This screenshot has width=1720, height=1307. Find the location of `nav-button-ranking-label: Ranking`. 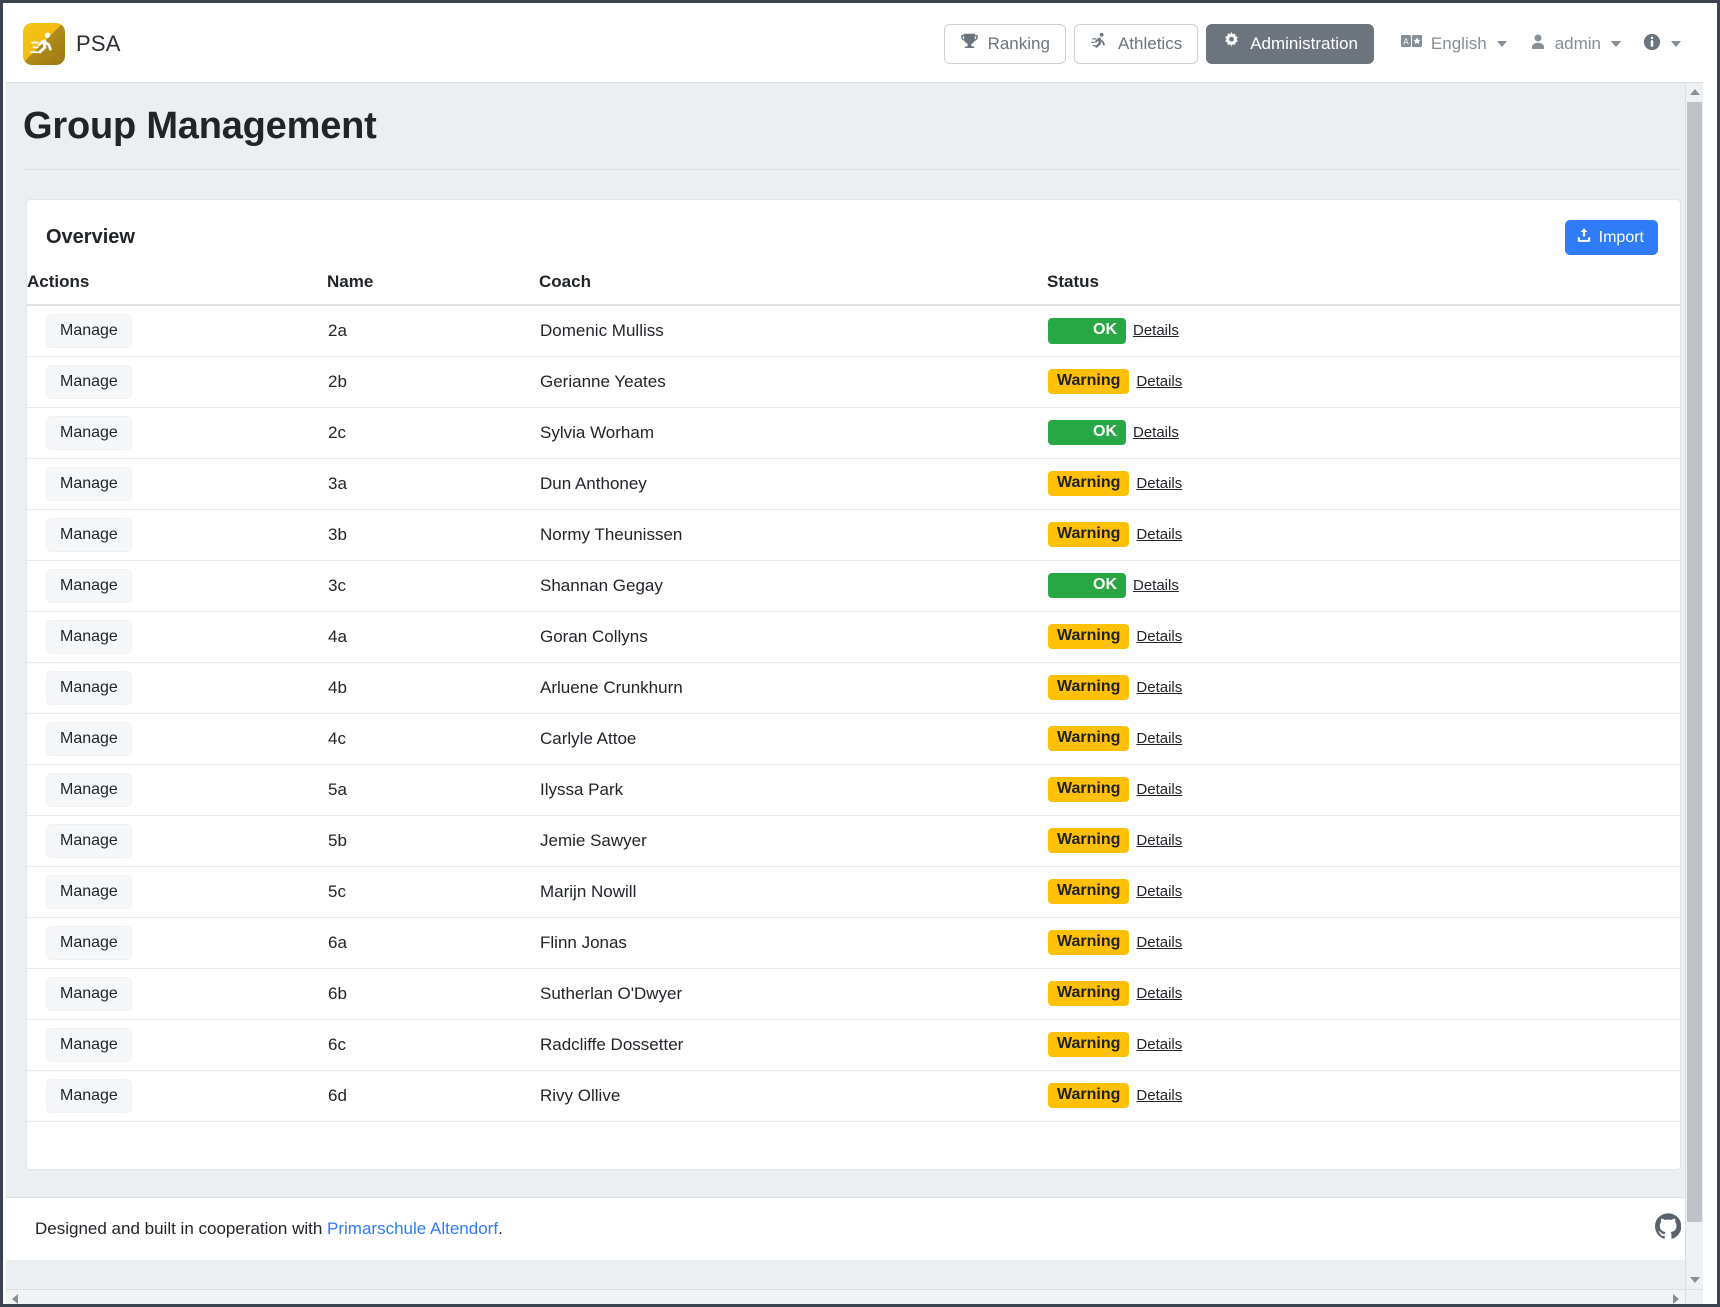

nav-button-ranking-label: Ranking is located at coordinates (1018, 43).